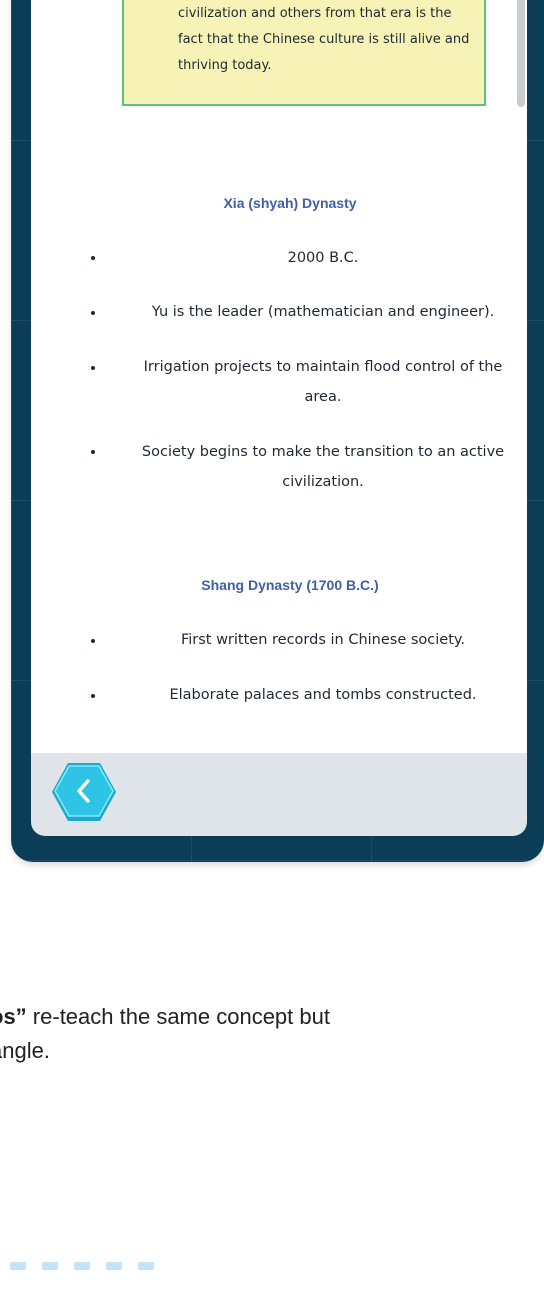  What do you see at coordinates (272, 1034) in the screenshot?
I see `caption-text: os” re-teach the same concept but angle.` at bounding box center [272, 1034].